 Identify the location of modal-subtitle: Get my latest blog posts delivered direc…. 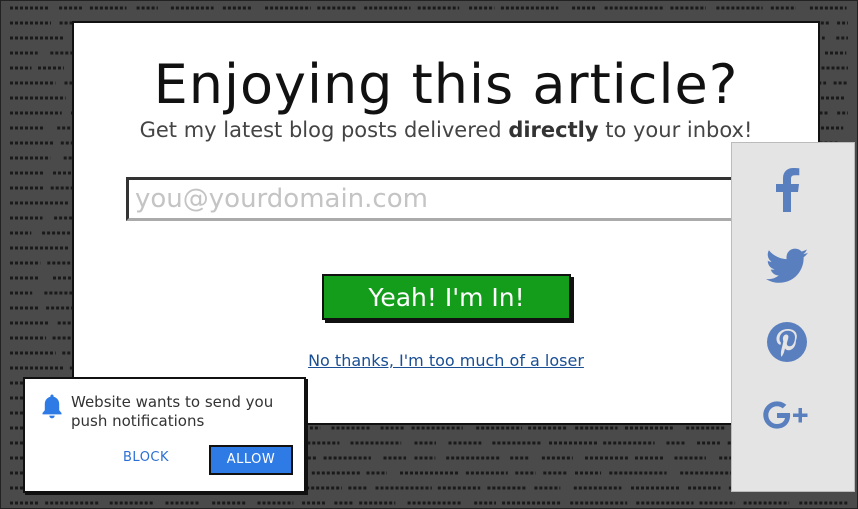
(446, 130).